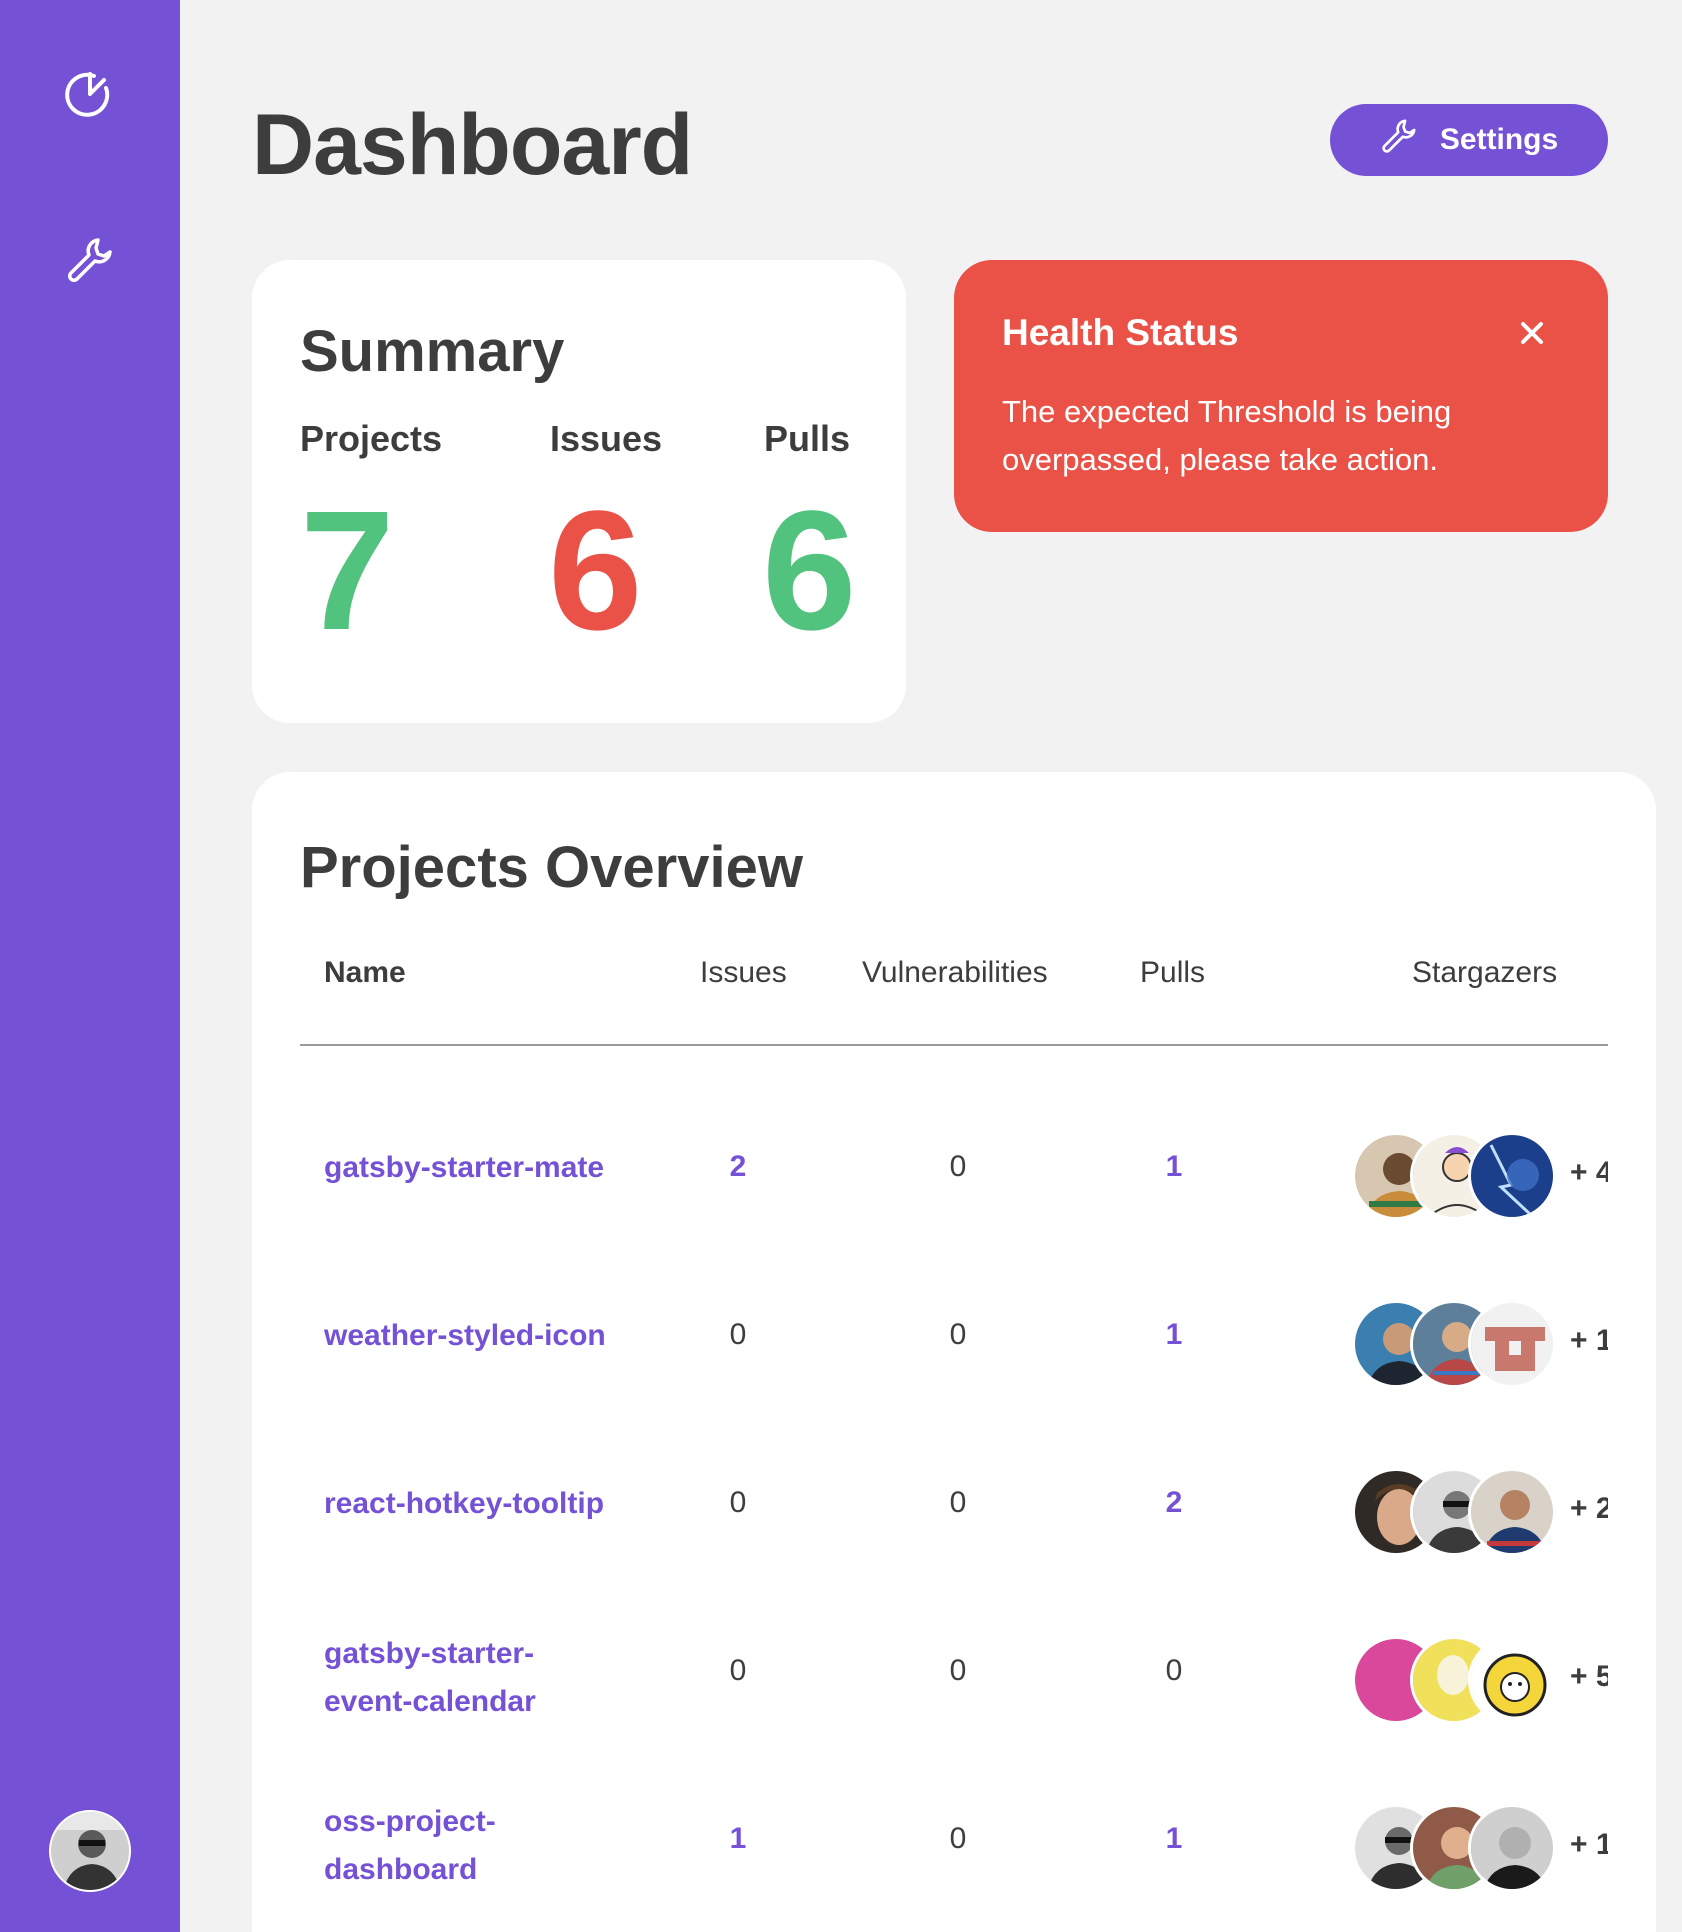 This screenshot has height=1932, width=1682. I want to click on column-header-pulls: Pulls, so click(1173, 972).